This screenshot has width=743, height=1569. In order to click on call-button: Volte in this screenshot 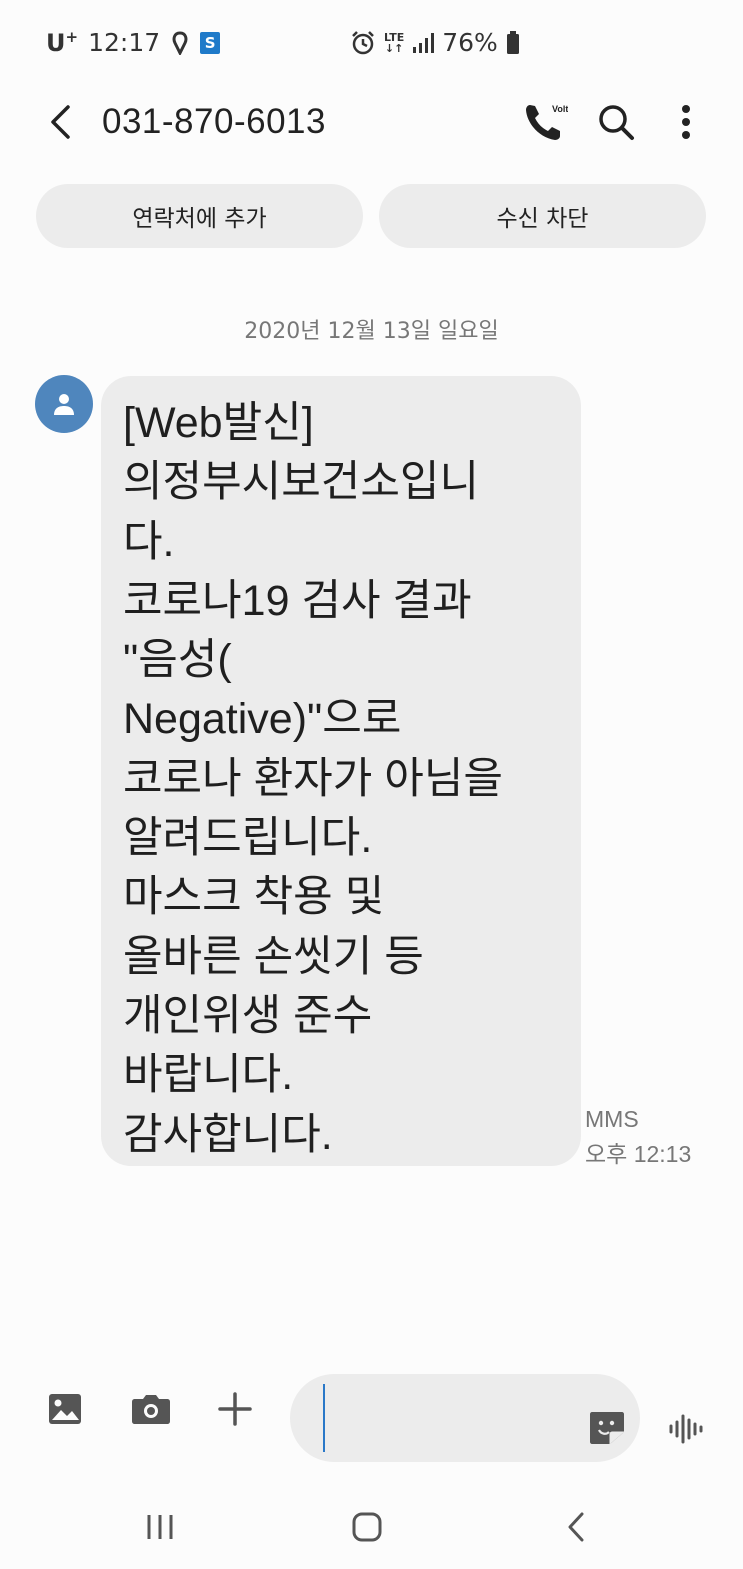, I will do `click(547, 123)`.